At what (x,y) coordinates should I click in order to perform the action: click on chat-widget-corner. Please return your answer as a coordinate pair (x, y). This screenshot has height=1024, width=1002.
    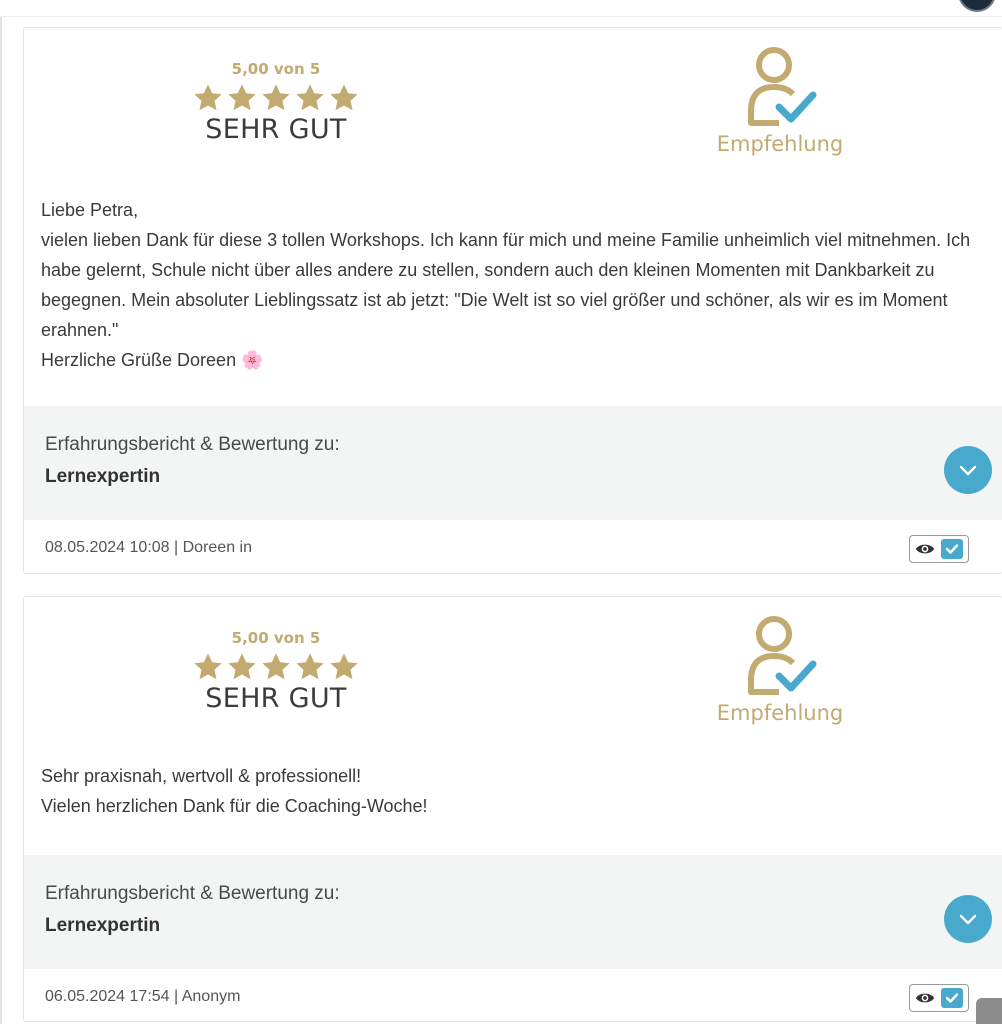
    Looking at the image, I should click on (989, 1011).